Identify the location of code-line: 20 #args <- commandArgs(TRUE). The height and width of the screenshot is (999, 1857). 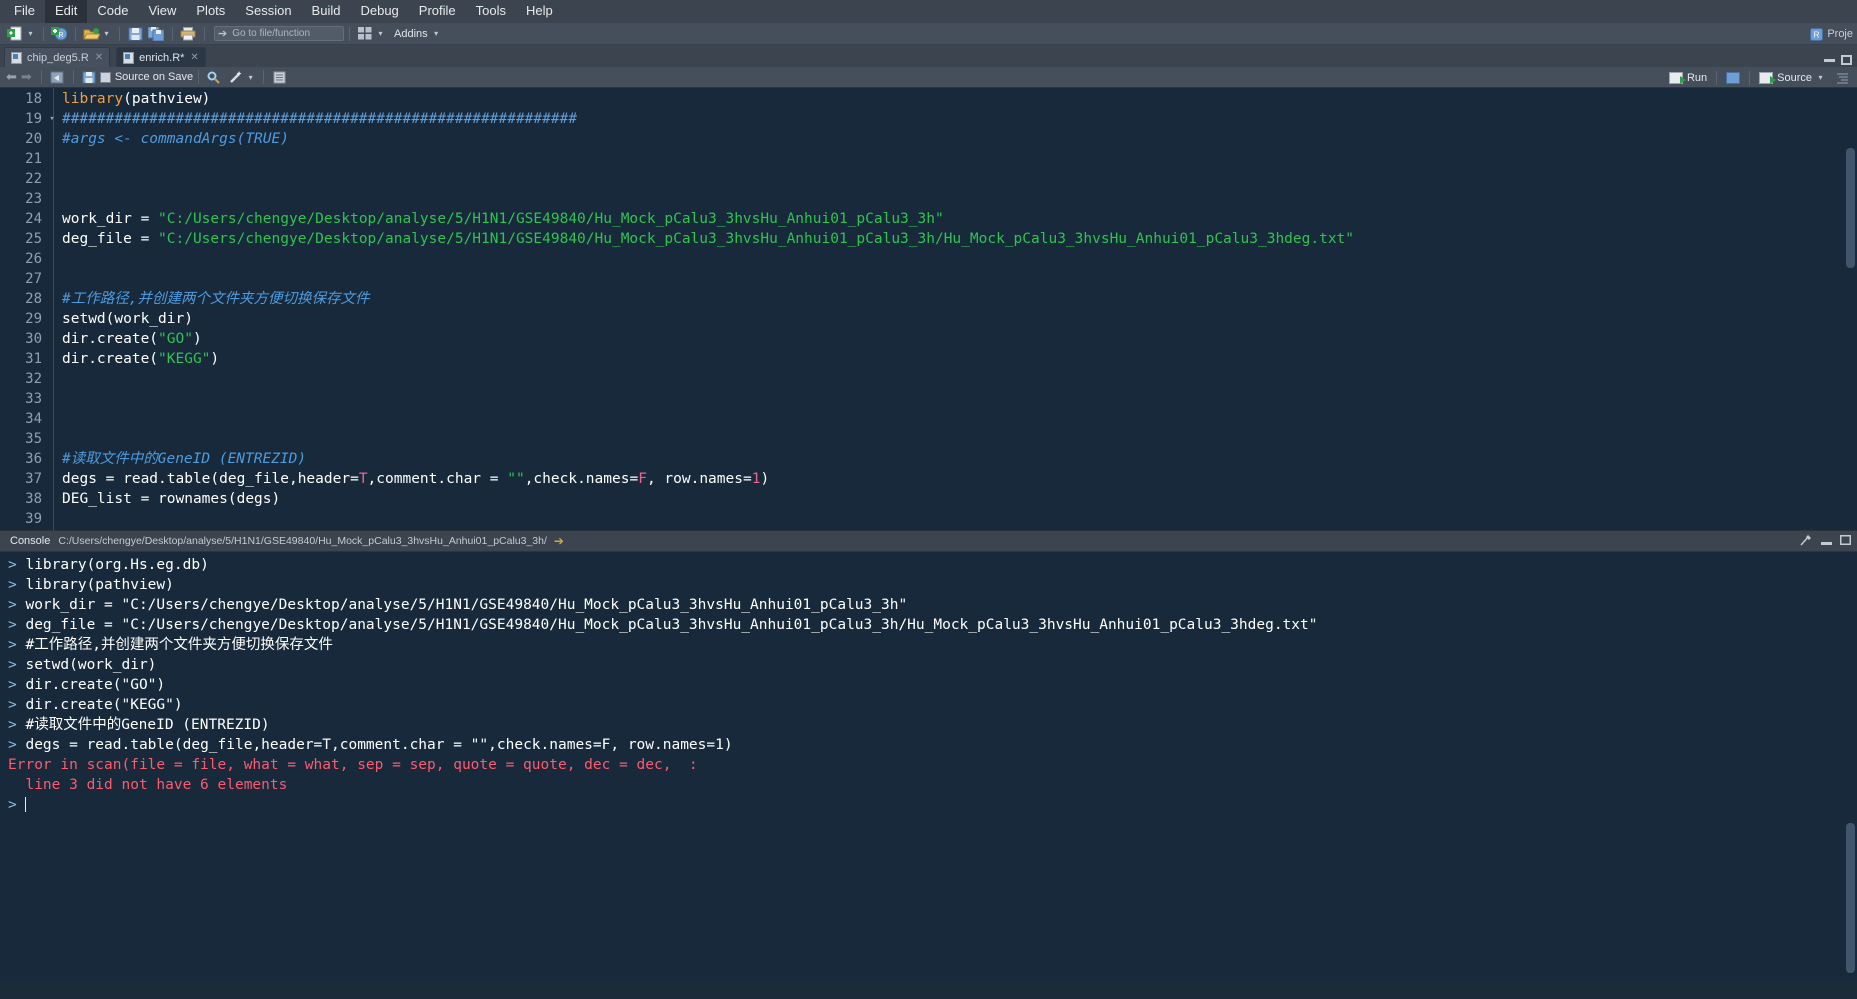
(928, 139).